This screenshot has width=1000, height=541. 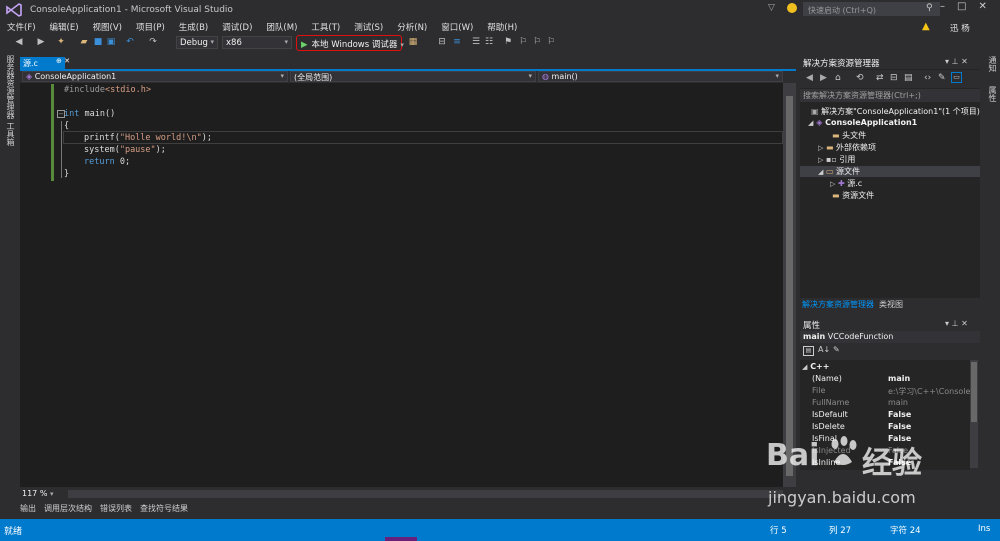 What do you see at coordinates (992, 64) in the screenshot?
I see `notifications-tab: 通知` at bounding box center [992, 64].